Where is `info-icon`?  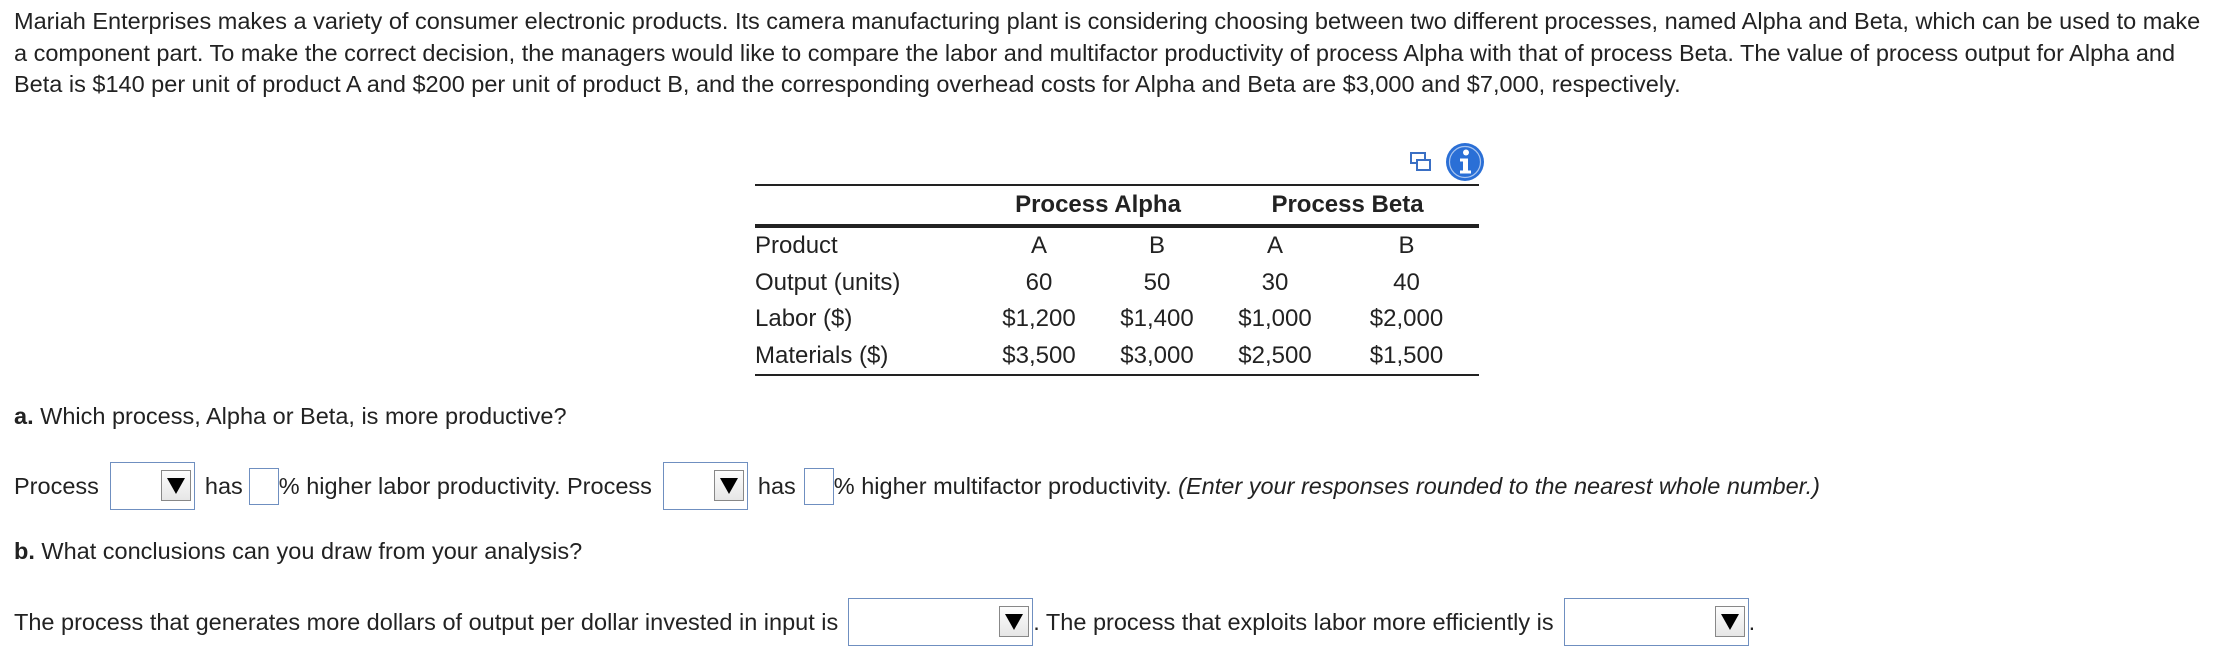
info-icon is located at coordinates (1465, 162).